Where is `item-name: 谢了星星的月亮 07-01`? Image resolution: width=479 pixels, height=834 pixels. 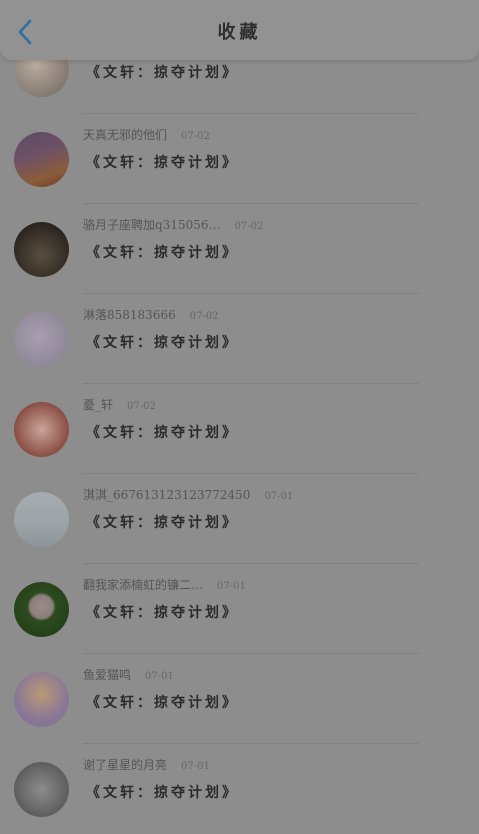 item-name: 谢了星星的月亮 07-01 is located at coordinates (146, 765).